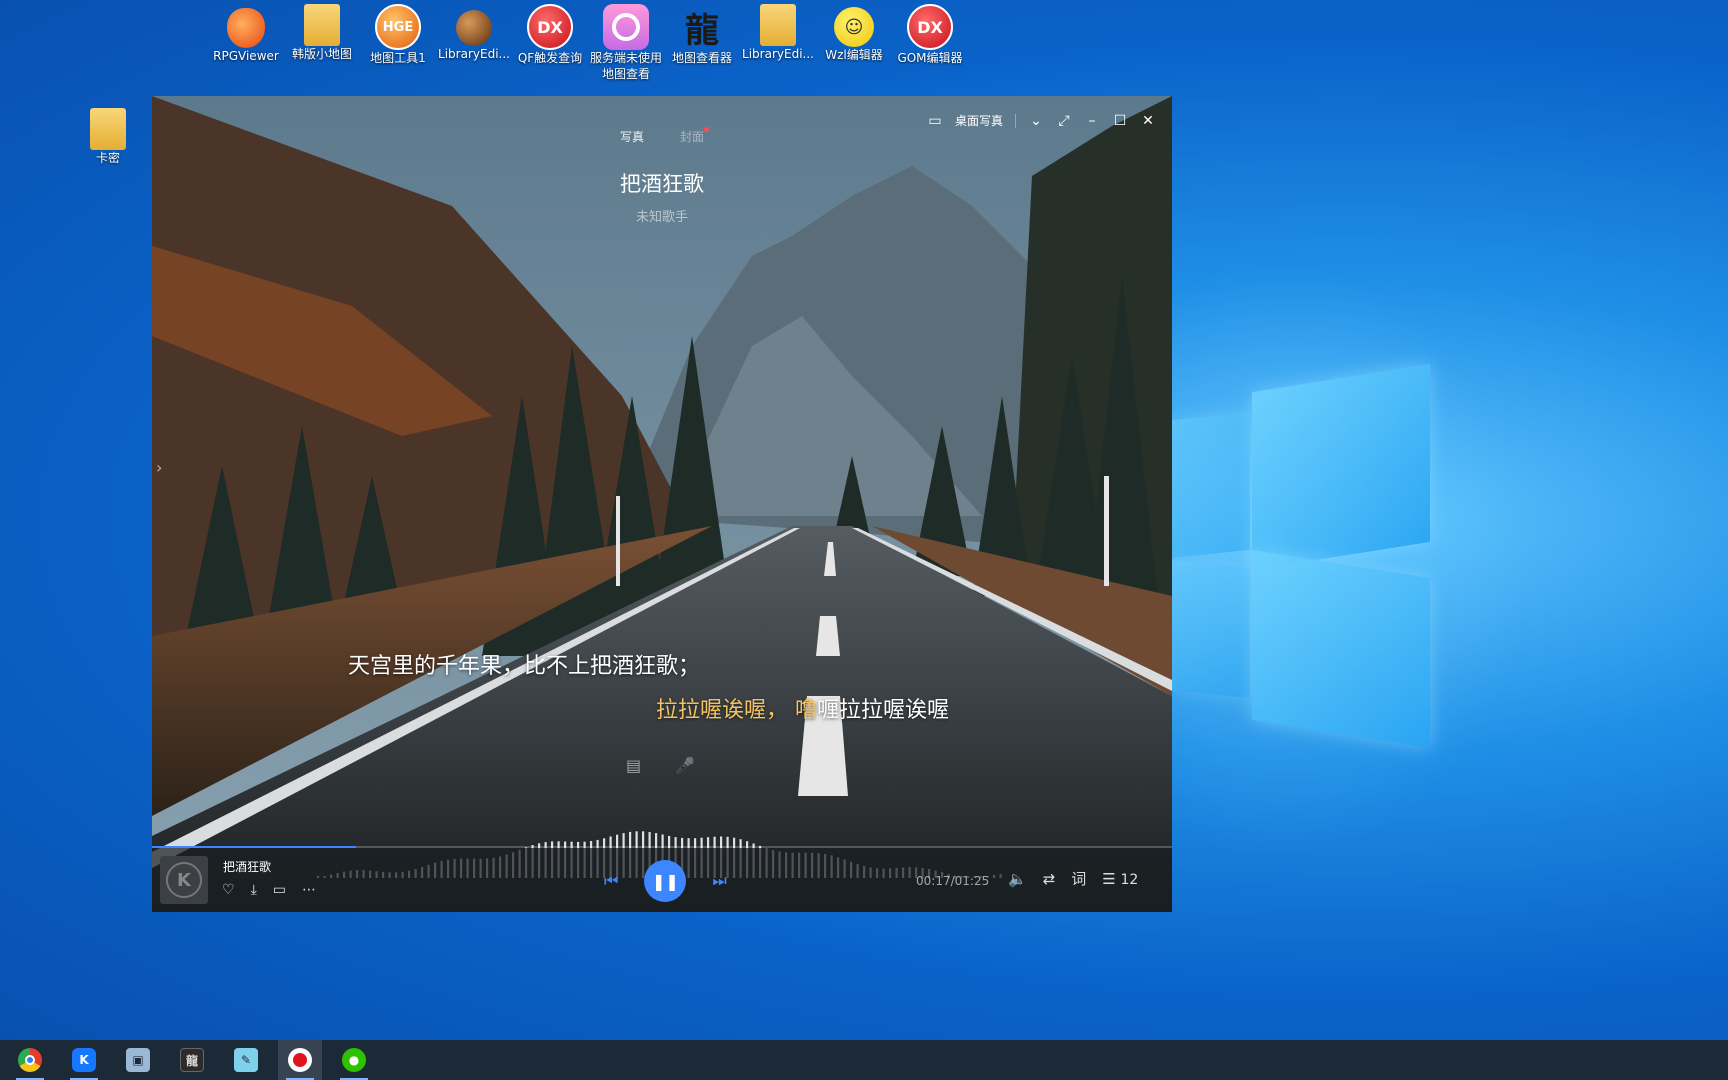  What do you see at coordinates (854, 27) in the screenshot?
I see `smiley-icon: ☺` at bounding box center [854, 27].